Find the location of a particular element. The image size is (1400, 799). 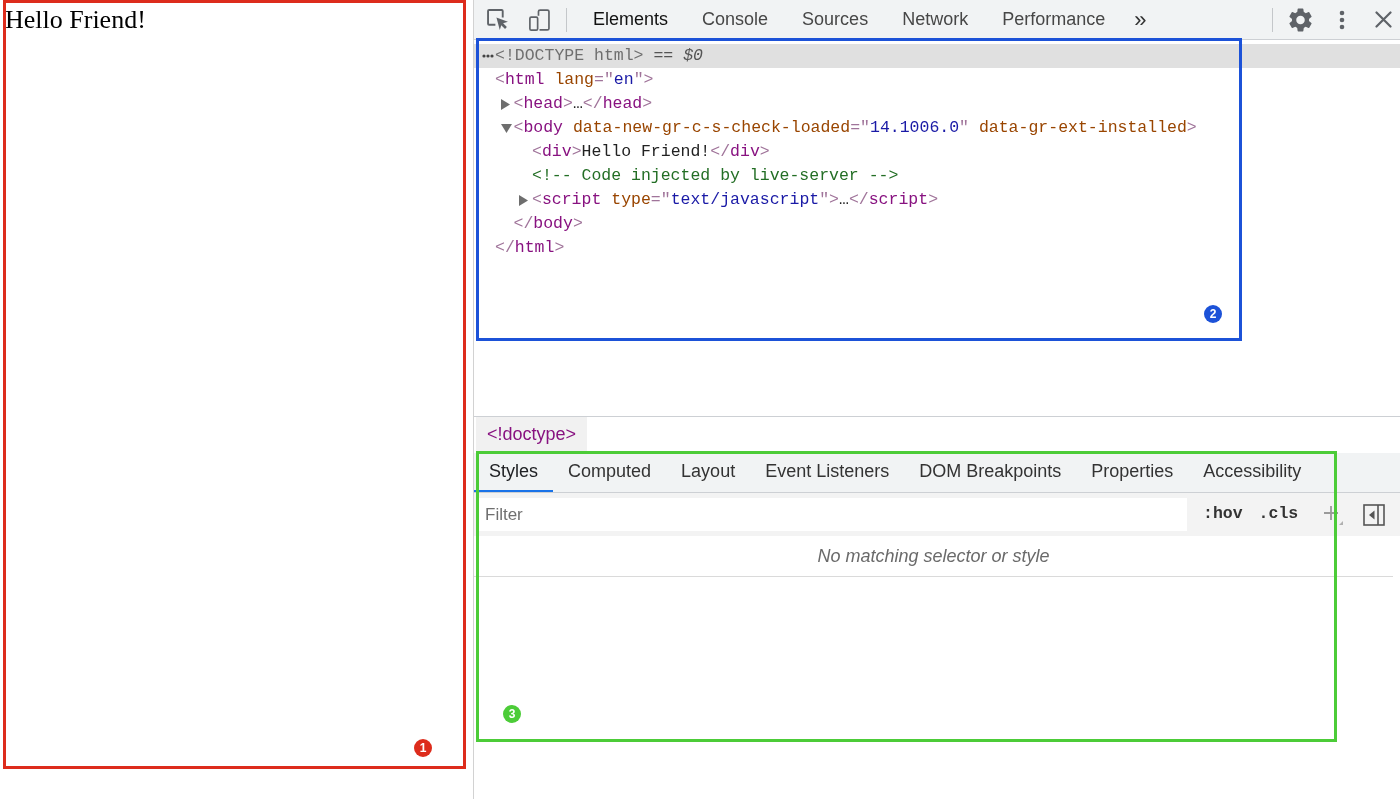

panel-tab: Console is located at coordinates (735, 19).